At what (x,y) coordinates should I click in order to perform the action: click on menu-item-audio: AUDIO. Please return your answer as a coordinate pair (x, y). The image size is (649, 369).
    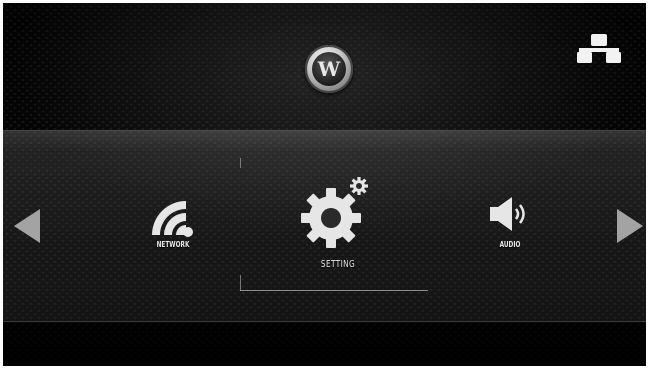
    Looking at the image, I should click on (510, 225).